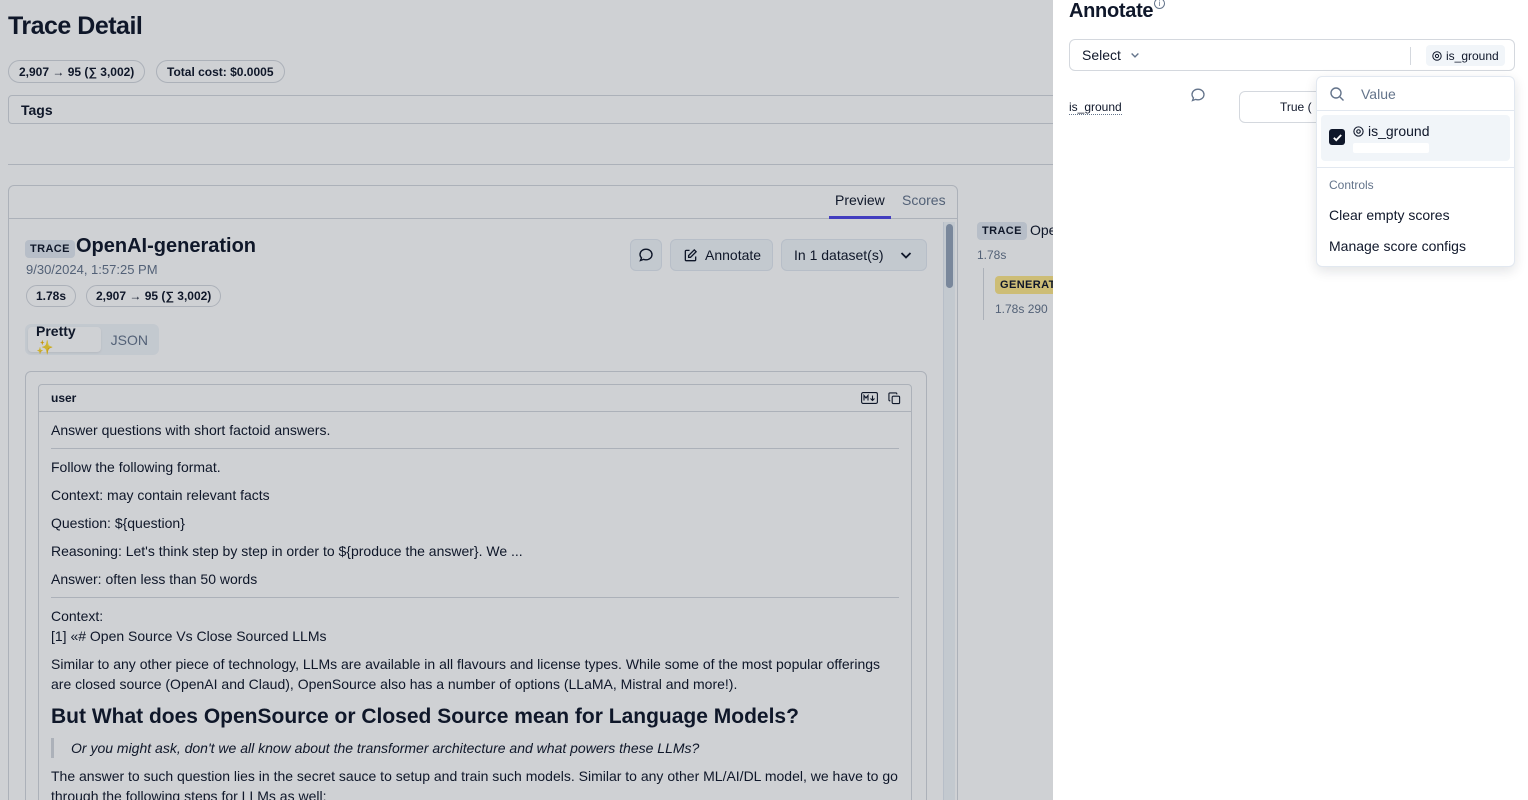  Describe the element at coordinates (1410, 56) in the screenshot. I see `select-separator` at that location.